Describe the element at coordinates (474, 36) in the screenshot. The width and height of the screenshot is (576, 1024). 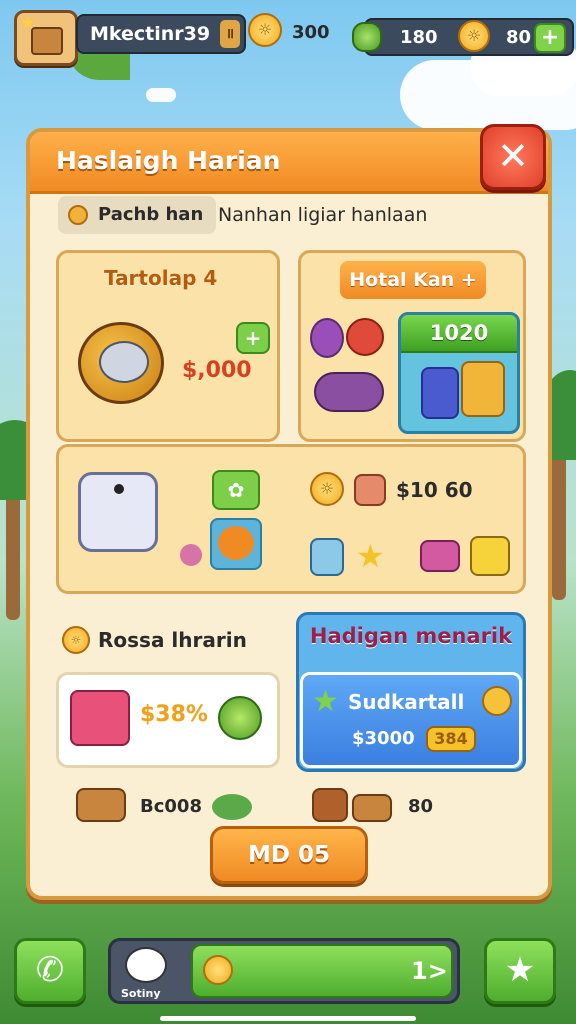
I see `coin-icon-2: ☼` at that location.